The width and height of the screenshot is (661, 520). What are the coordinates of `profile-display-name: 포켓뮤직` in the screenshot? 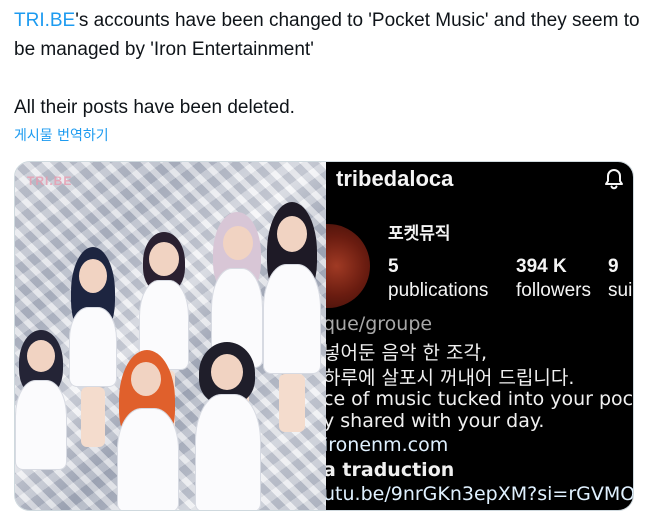 It's located at (419, 234).